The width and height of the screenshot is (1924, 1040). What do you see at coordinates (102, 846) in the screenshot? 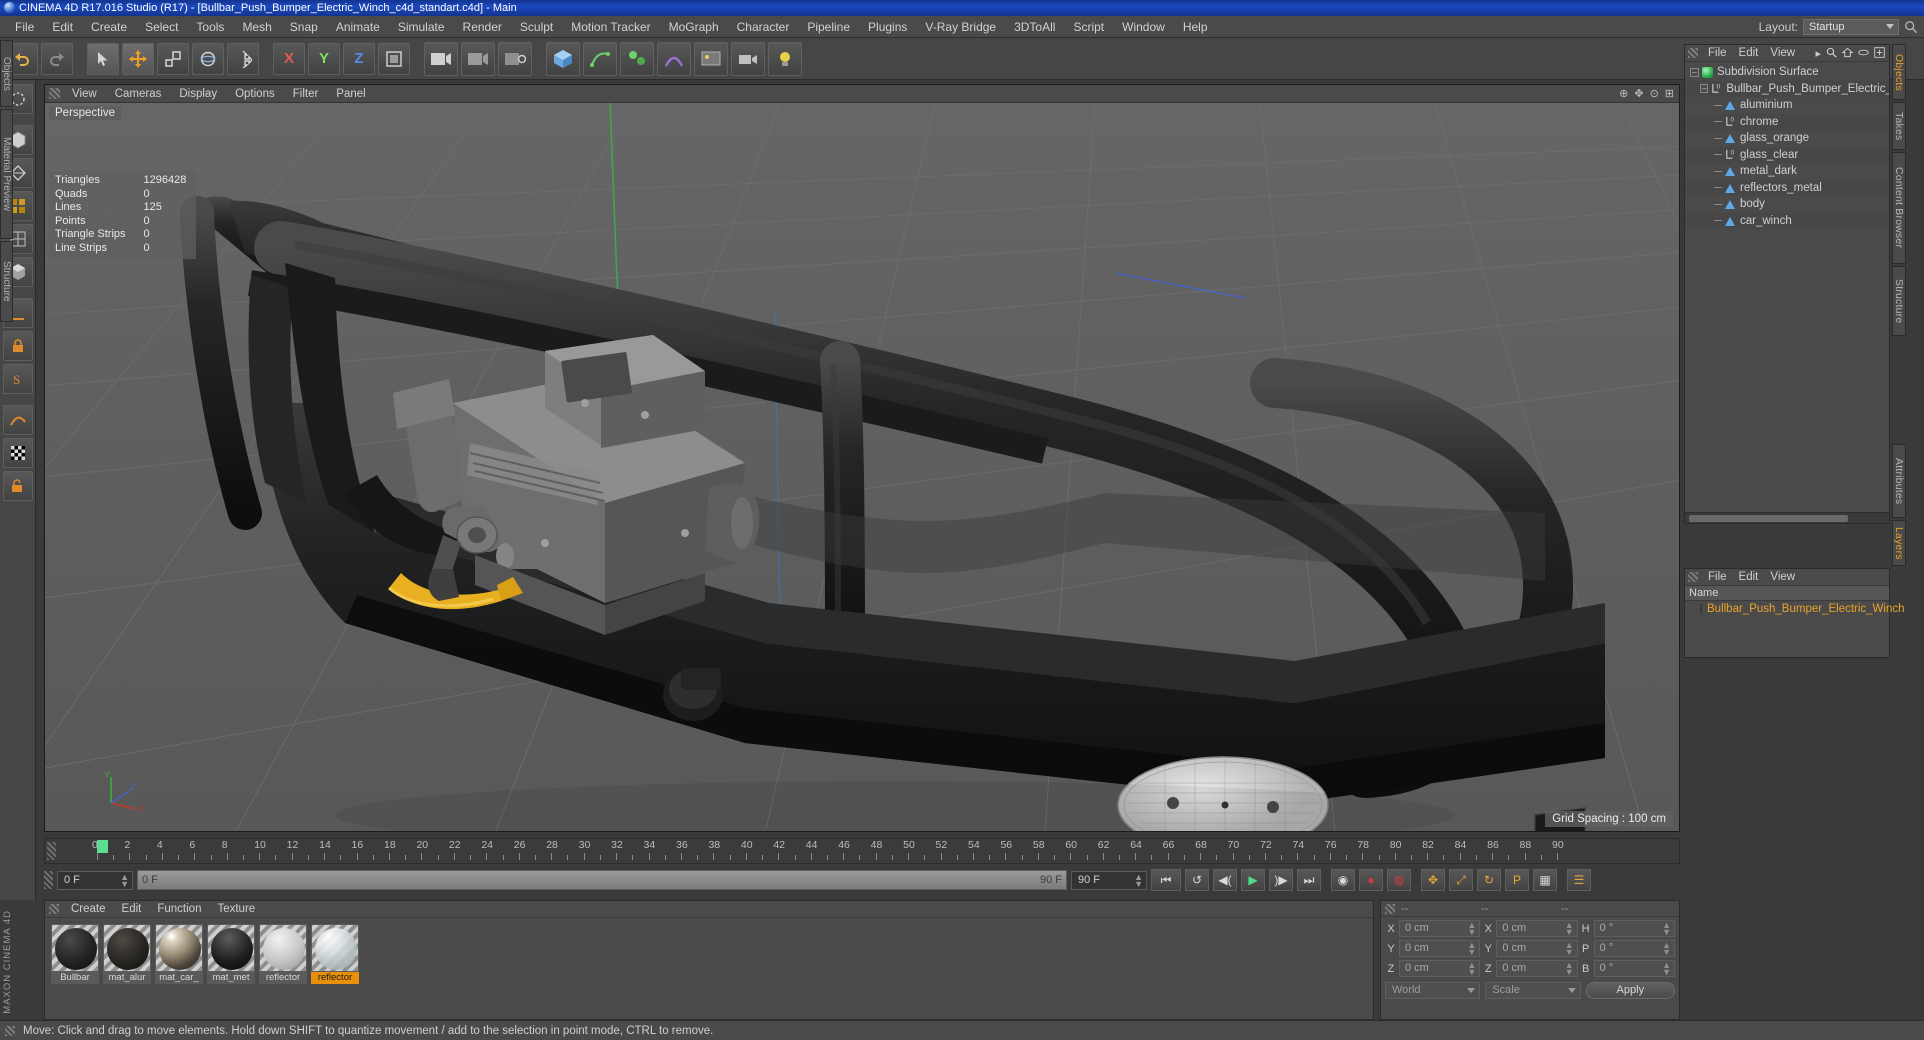
I see `timeline-playhead` at bounding box center [102, 846].